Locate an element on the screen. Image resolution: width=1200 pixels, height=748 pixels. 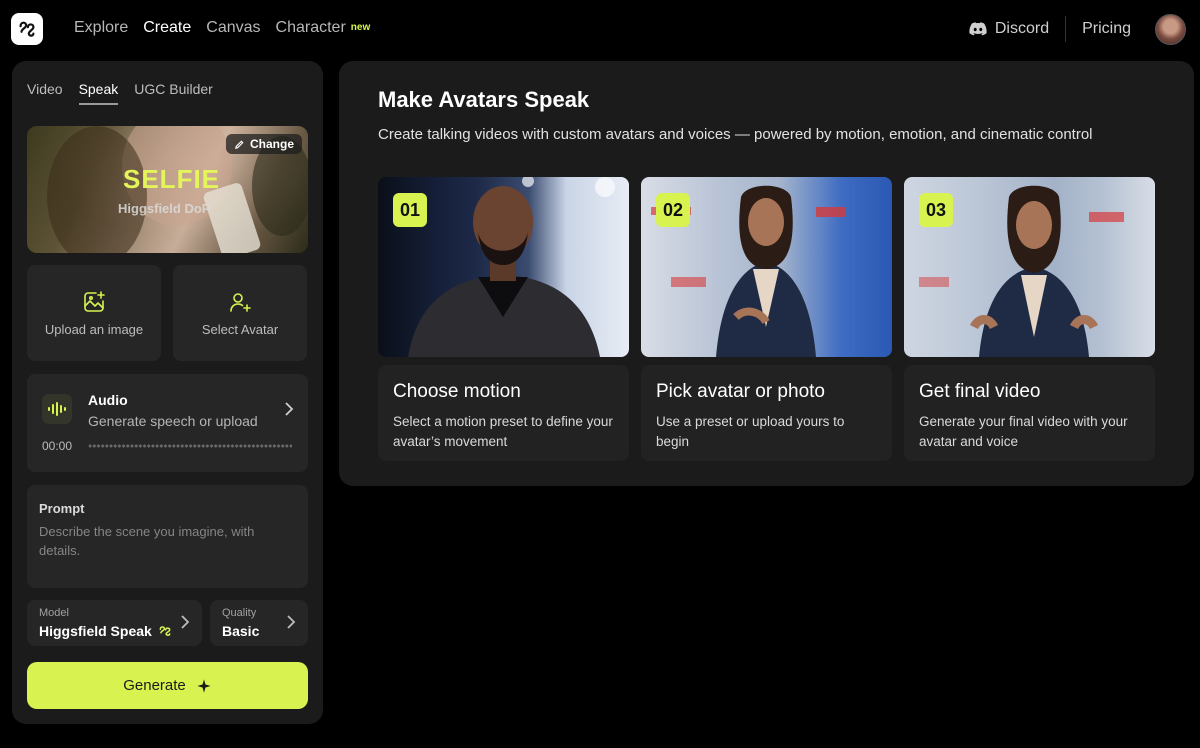
step-description: Use a preset or upload yours to begin is located at coordinates (750, 431).